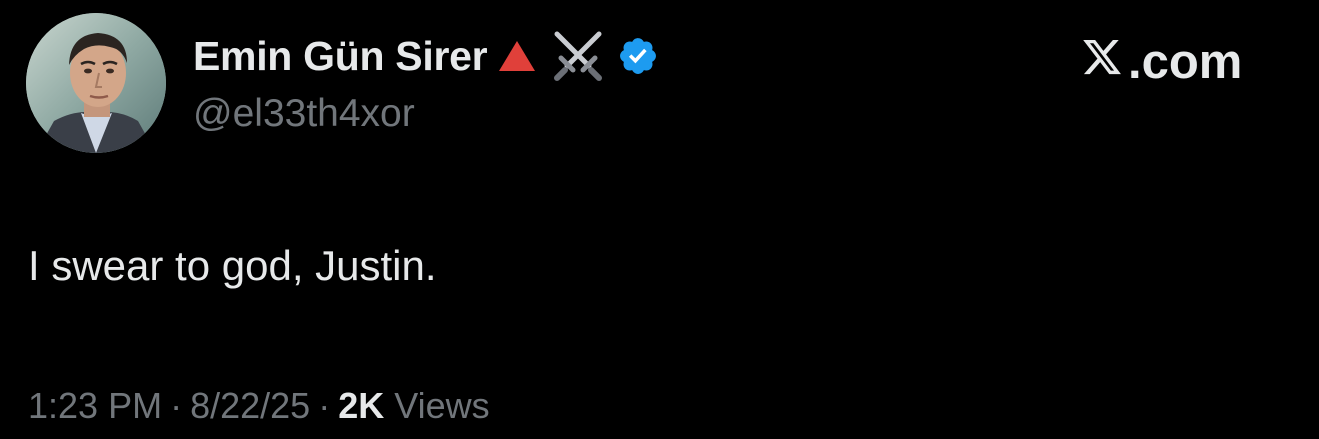 This screenshot has height=439, width=1319. What do you see at coordinates (638, 56) in the screenshot?
I see `verified-badge-icon` at bounding box center [638, 56].